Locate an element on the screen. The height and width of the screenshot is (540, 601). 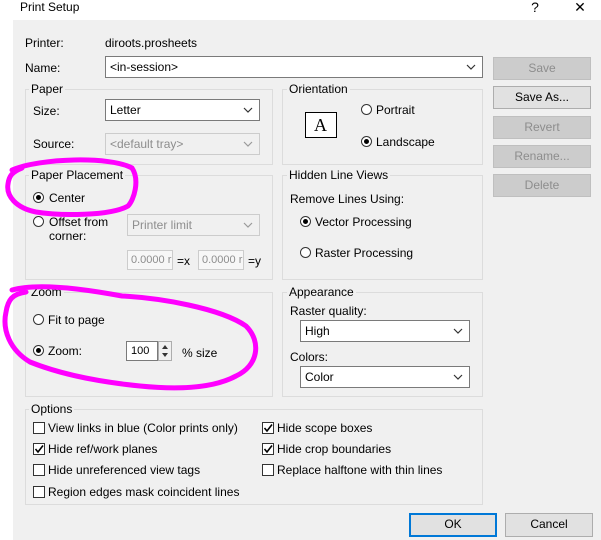
annotation-circle-placement is located at coordinates (72, 187).